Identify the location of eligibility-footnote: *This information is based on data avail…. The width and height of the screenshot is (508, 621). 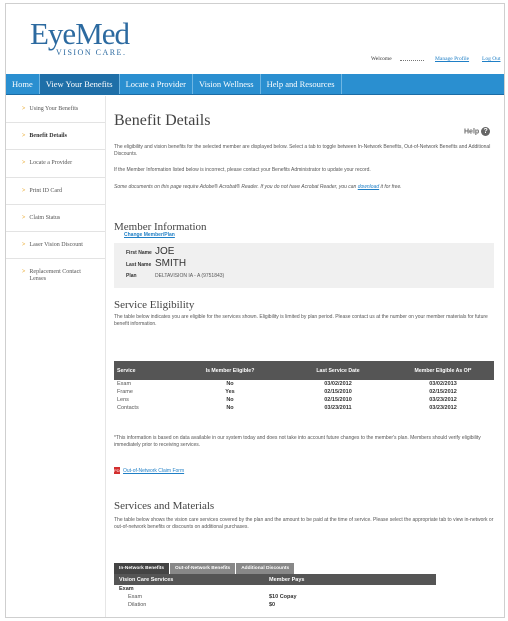
(297, 441).